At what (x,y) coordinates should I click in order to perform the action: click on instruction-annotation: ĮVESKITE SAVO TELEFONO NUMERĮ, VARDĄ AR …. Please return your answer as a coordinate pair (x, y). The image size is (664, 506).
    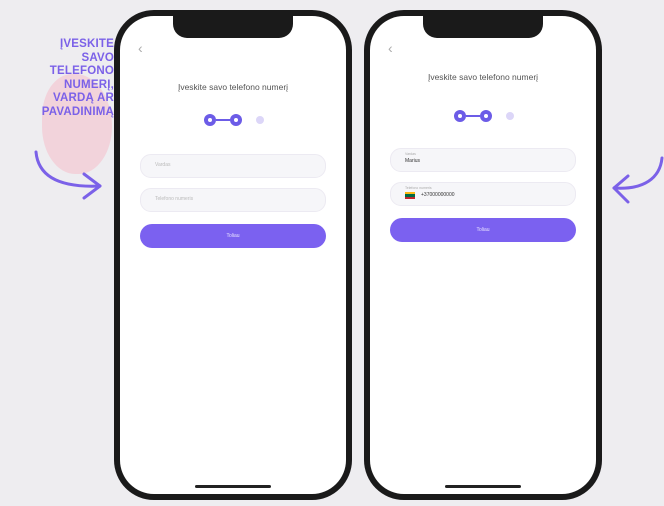
    Looking at the image, I should click on (61, 106).